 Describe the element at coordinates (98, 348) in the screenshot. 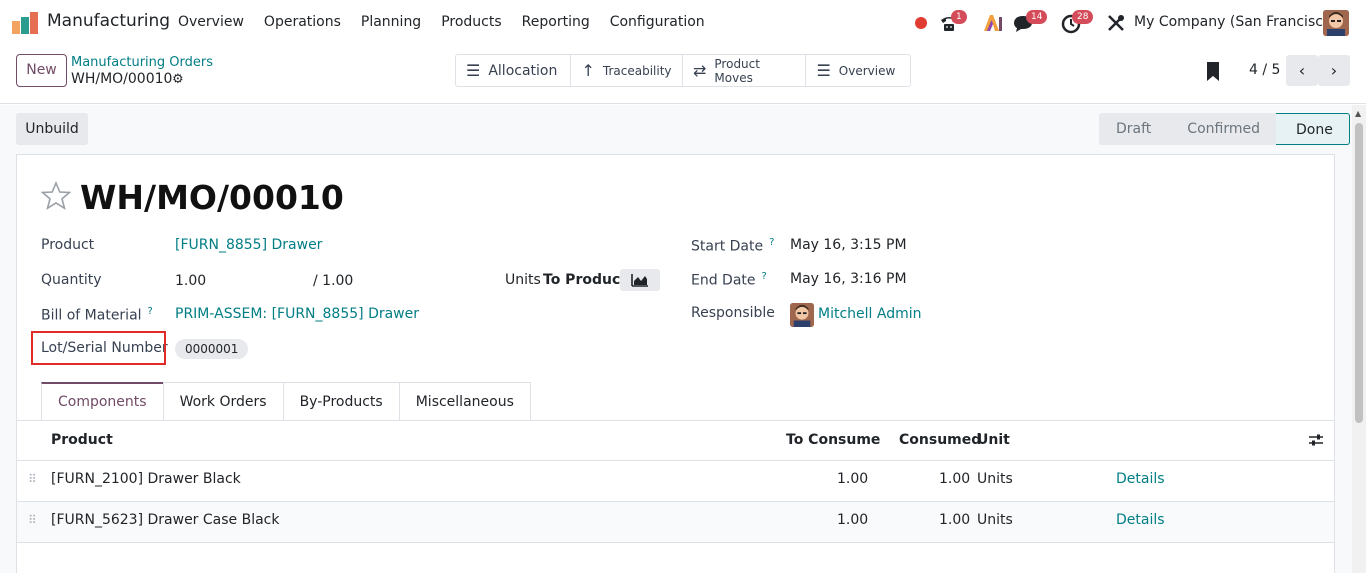

I see `highlight-box` at that location.